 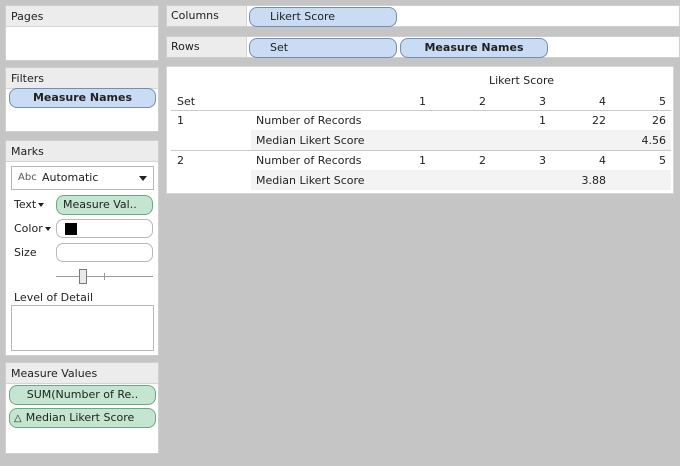 What do you see at coordinates (70, 177) in the screenshot?
I see `mark-type-value: Automatic` at bounding box center [70, 177].